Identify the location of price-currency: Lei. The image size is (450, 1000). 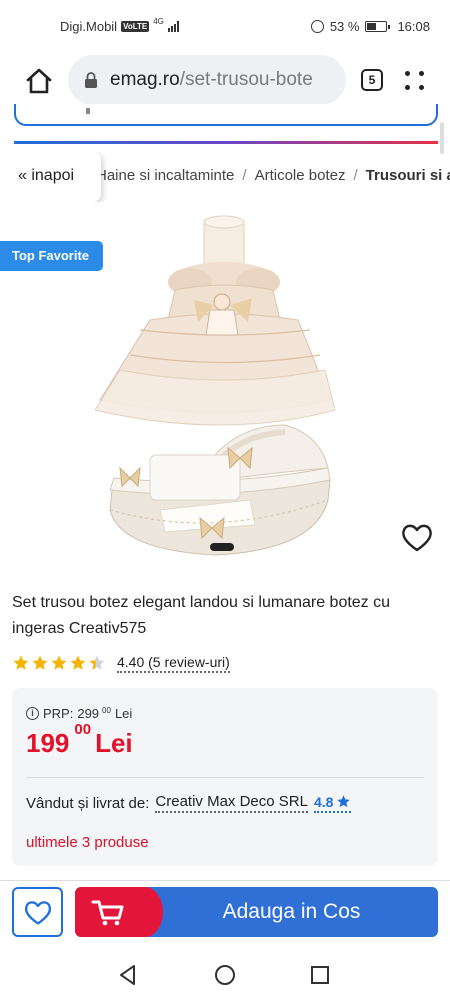
(114, 743).